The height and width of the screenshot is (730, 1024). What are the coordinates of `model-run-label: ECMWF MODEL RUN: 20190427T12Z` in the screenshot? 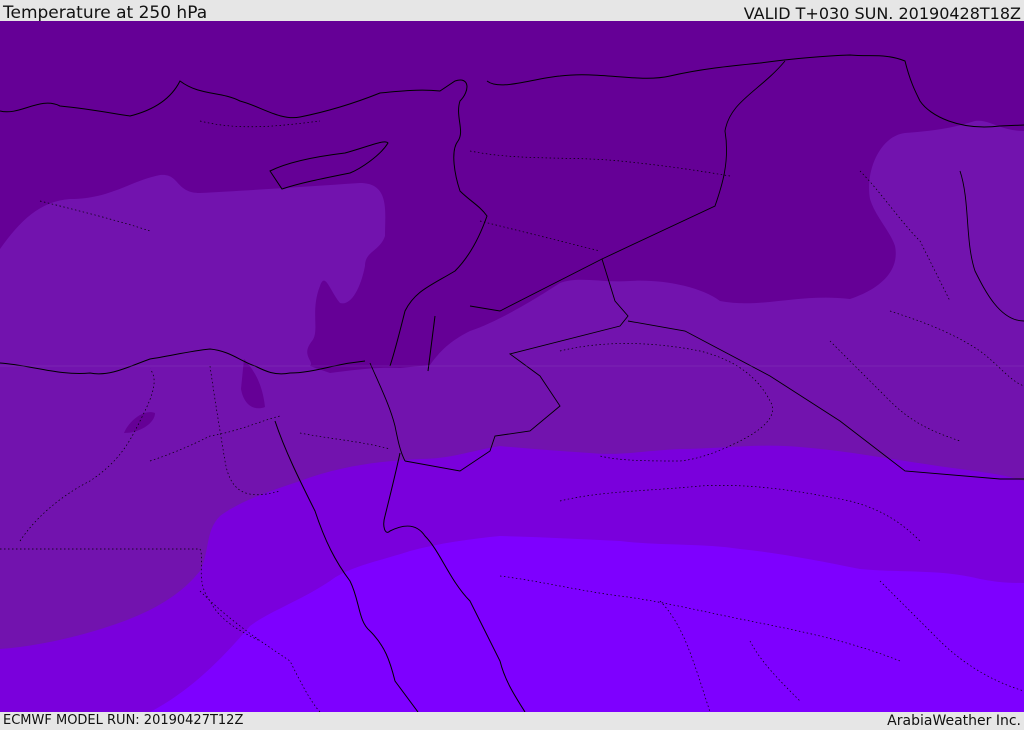 It's located at (123, 720).